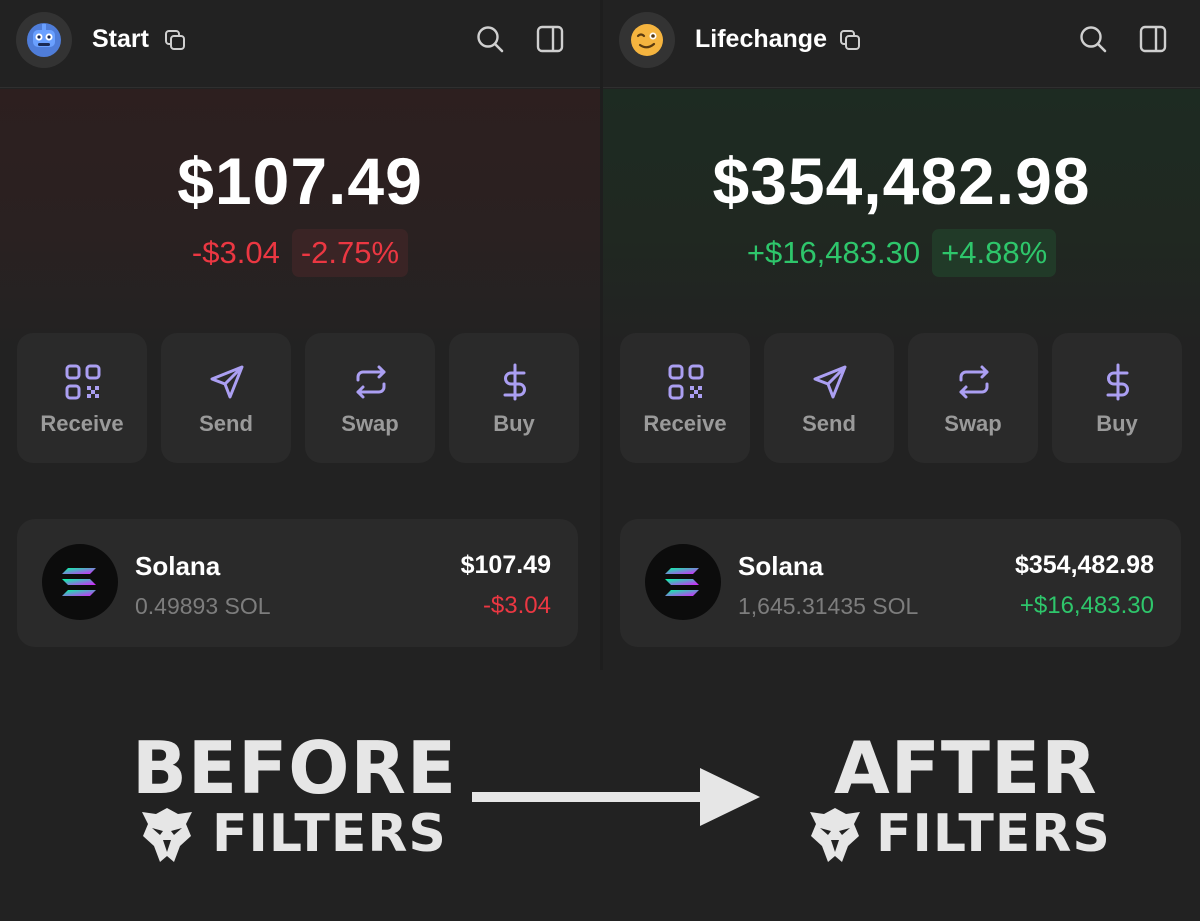 Image resolution: width=1200 pixels, height=921 pixels. What do you see at coordinates (300, 219) in the screenshot?
I see `balance-hero: $107.49 -$3.04 -2.75%` at bounding box center [300, 219].